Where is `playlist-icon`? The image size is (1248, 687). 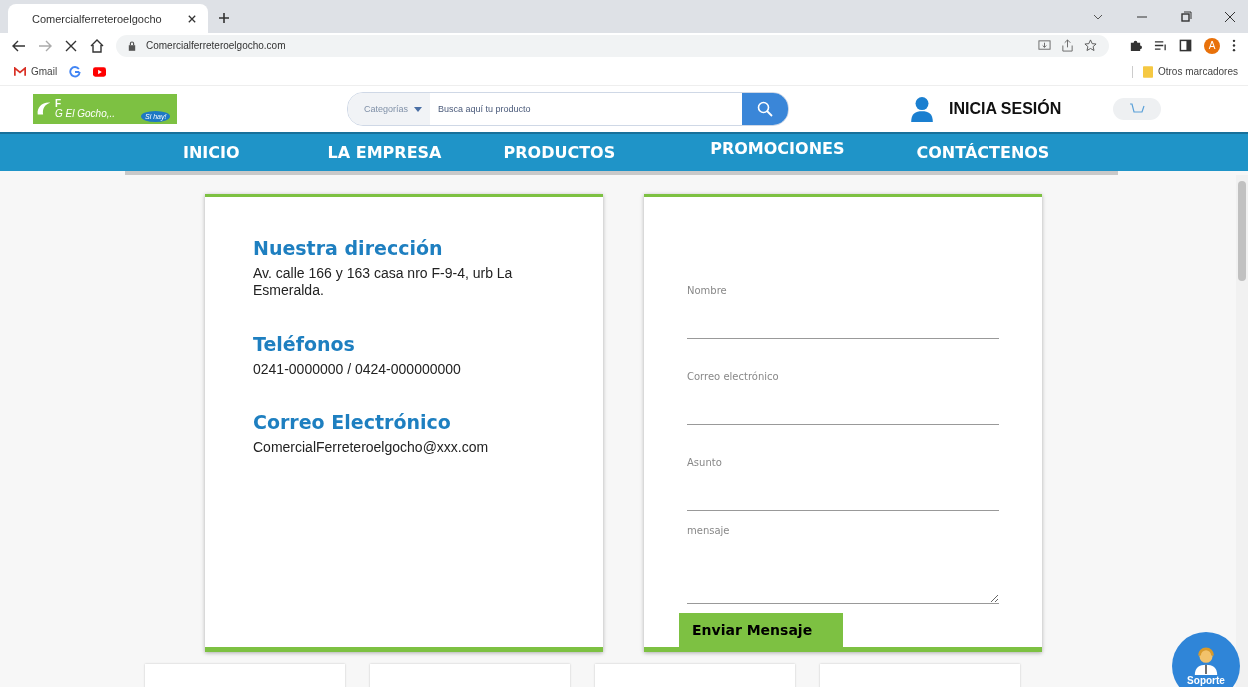 playlist-icon is located at coordinates (1160, 45).